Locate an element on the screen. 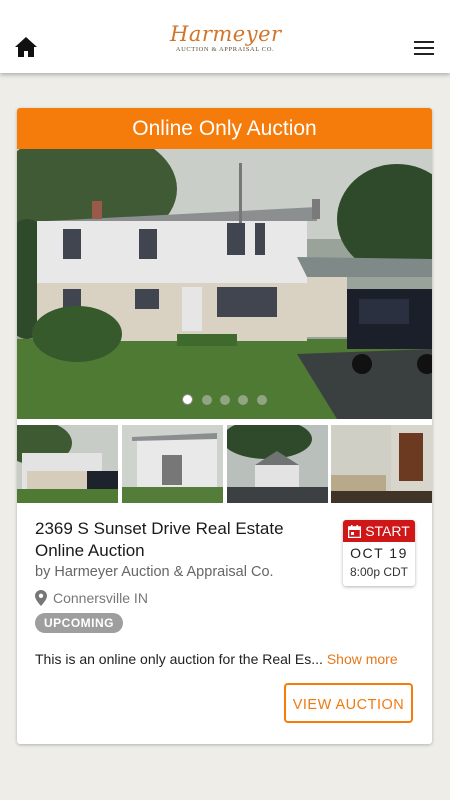 The width and height of the screenshot is (450, 800). company-logo: Harmeyer AUCTION & APPRAISAL CO. is located at coordinates (226, 44).